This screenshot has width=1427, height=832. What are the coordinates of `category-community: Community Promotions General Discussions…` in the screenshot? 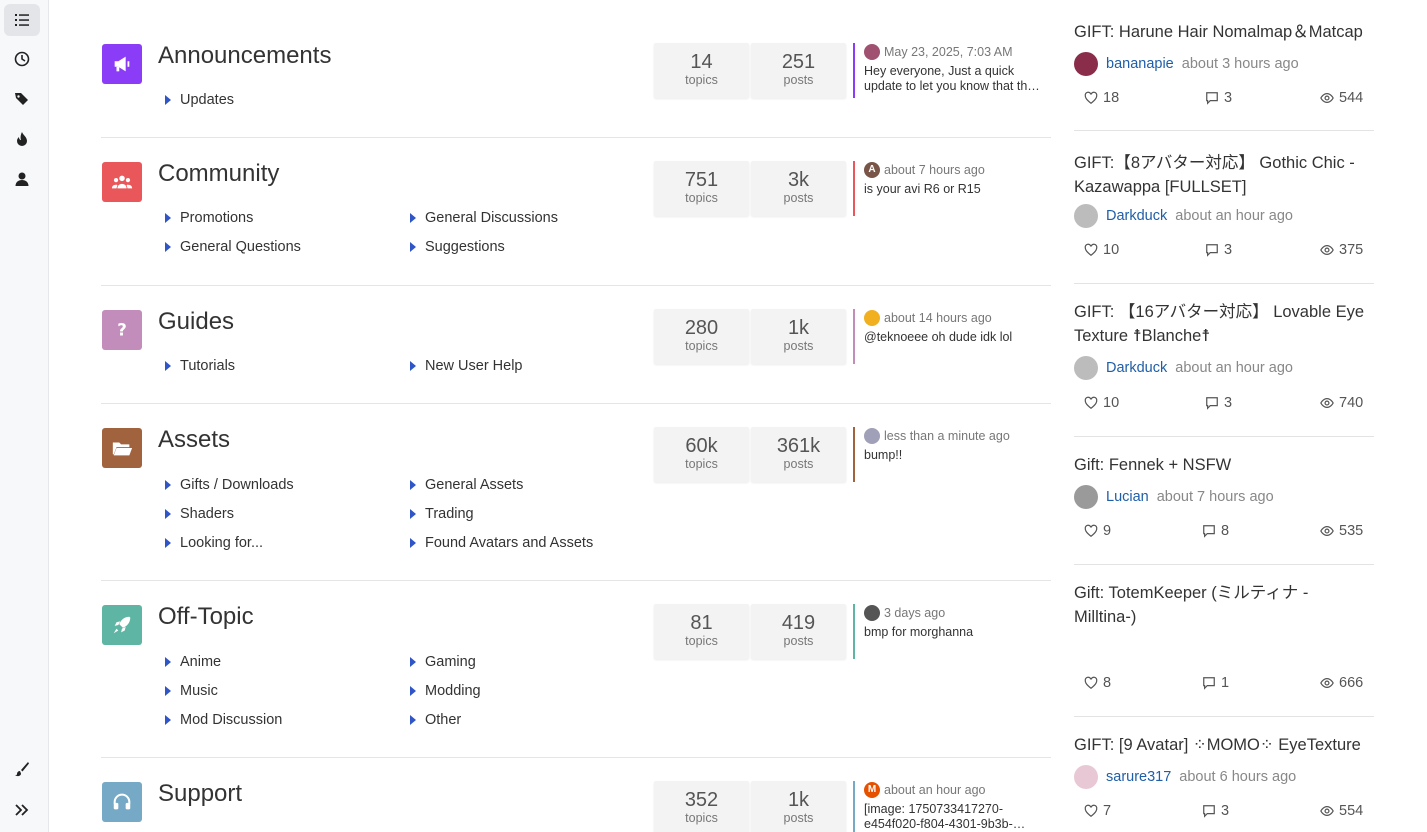 It's located at (576, 212).